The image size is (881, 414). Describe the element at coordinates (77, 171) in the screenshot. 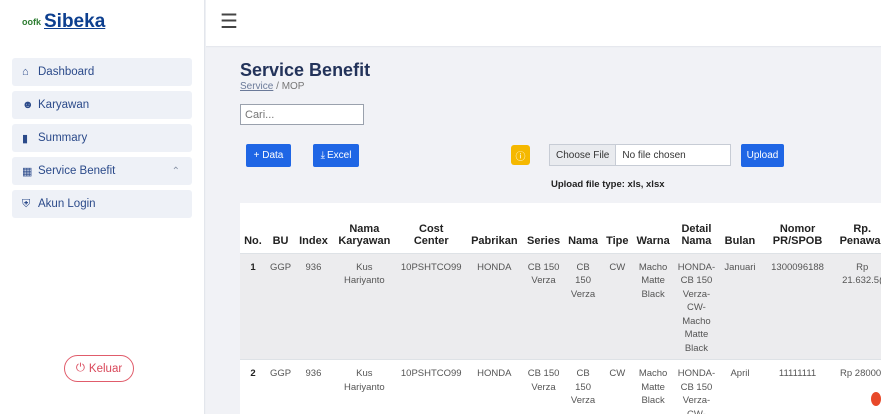

I see `sidebar-item-label: Service Benefit` at that location.